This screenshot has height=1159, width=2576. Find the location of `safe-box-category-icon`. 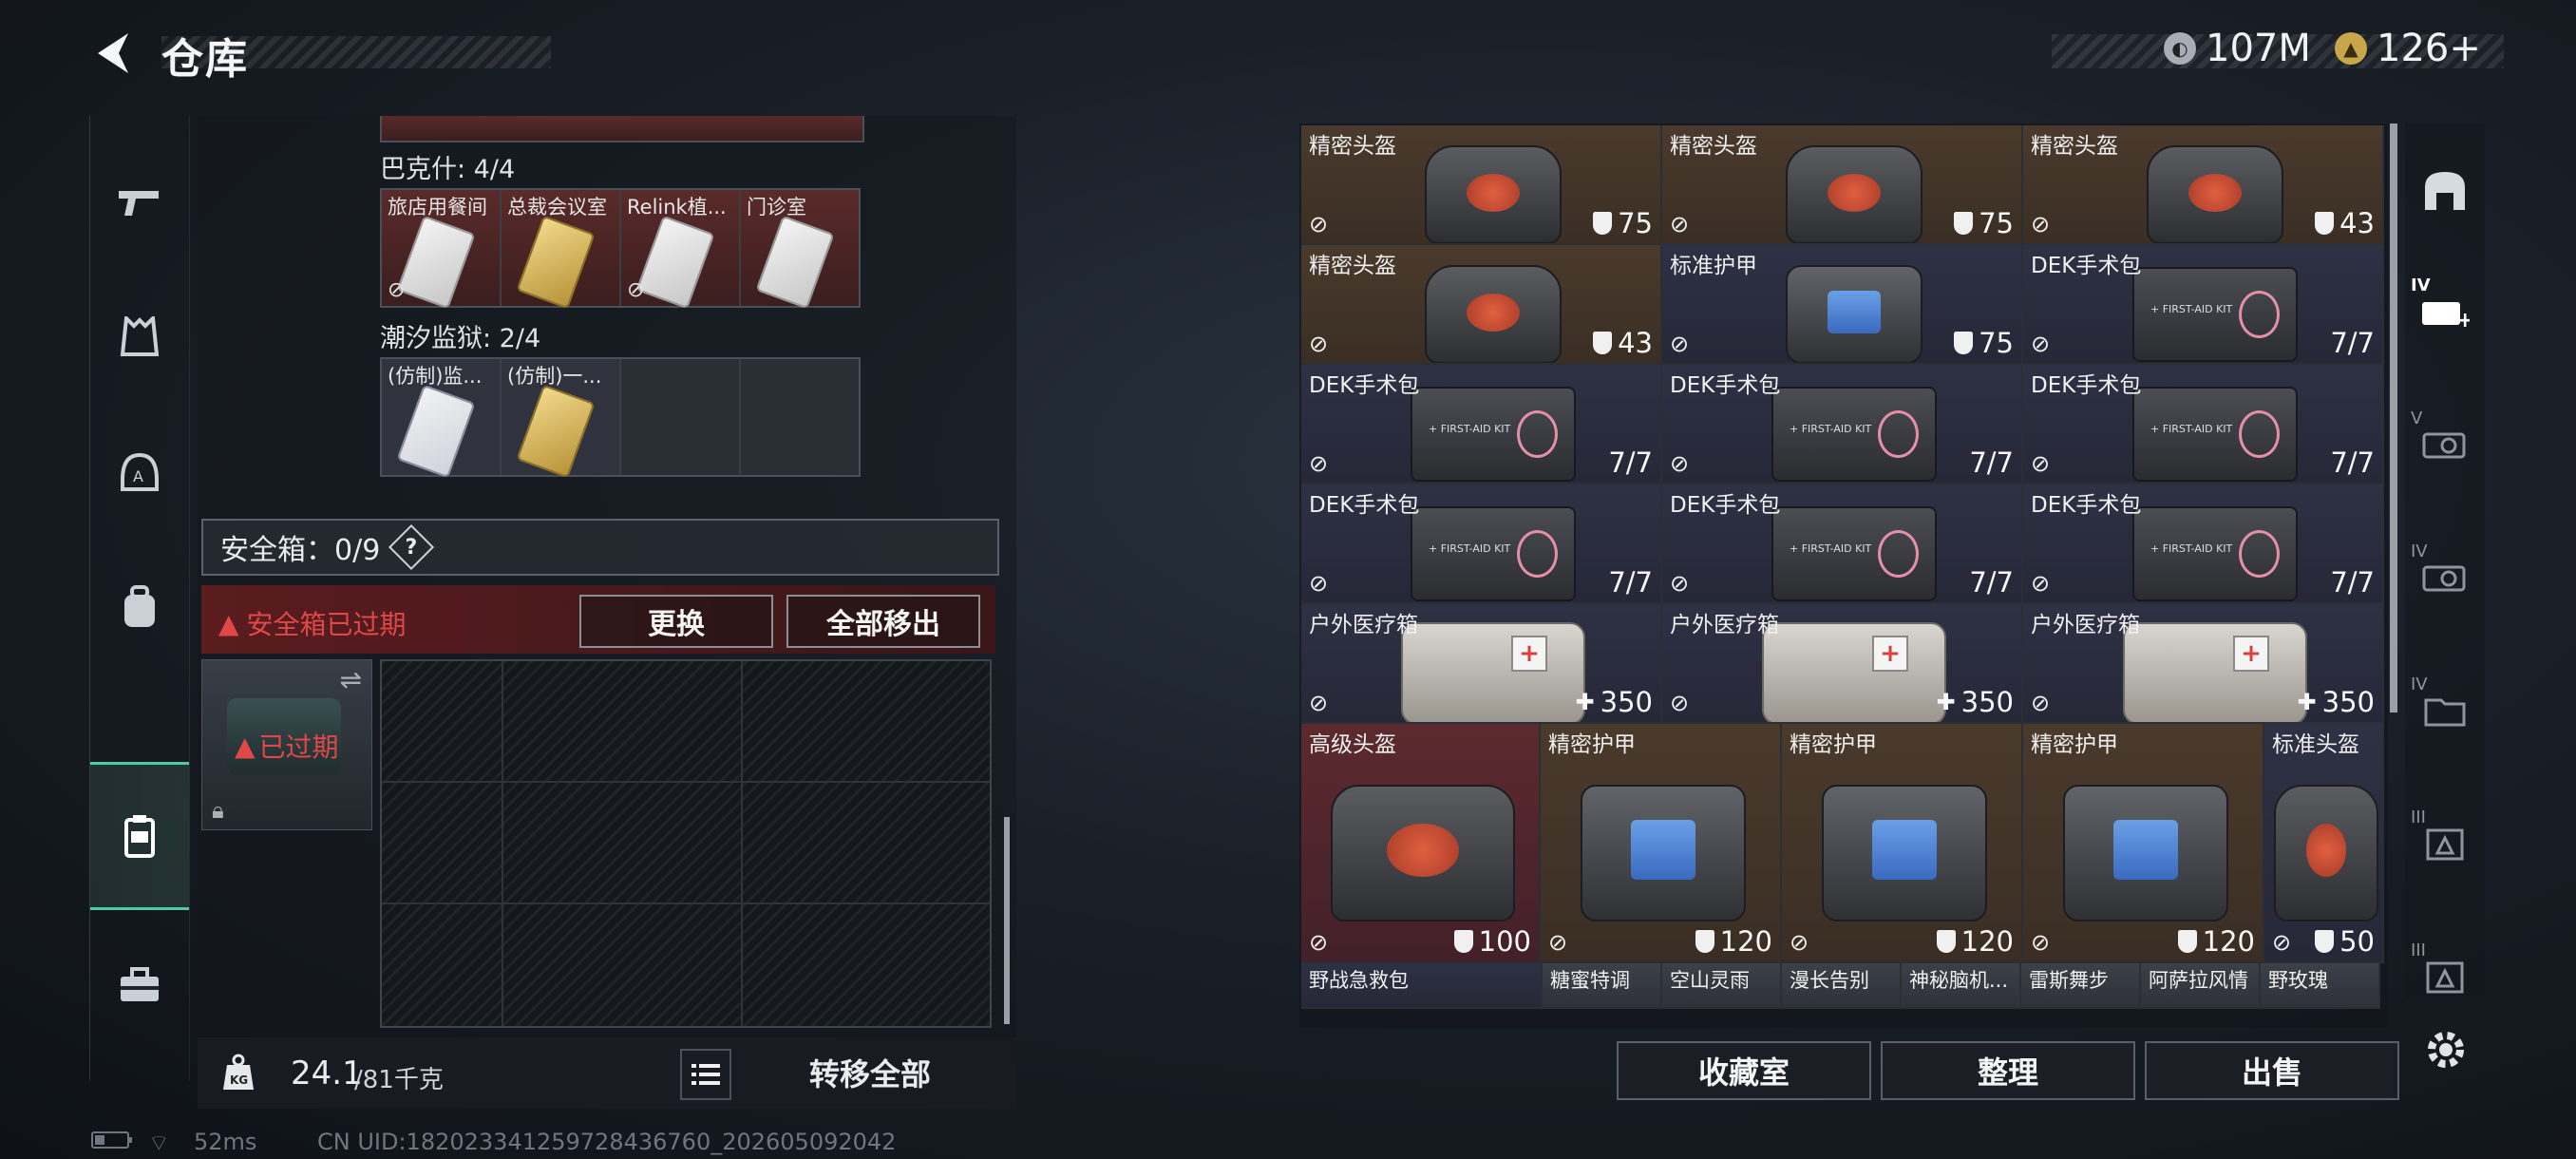

safe-box-category-icon is located at coordinates (139, 836).